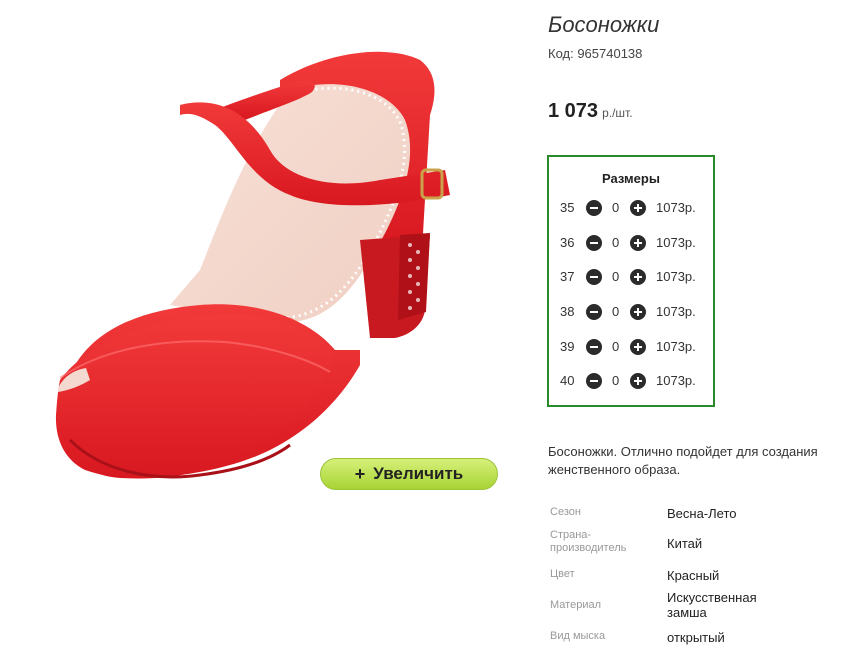 This screenshot has height=666, width=849. Describe the element at coordinates (702, 513) in the screenshot. I see `attribute-value: Весна-Лето` at that location.